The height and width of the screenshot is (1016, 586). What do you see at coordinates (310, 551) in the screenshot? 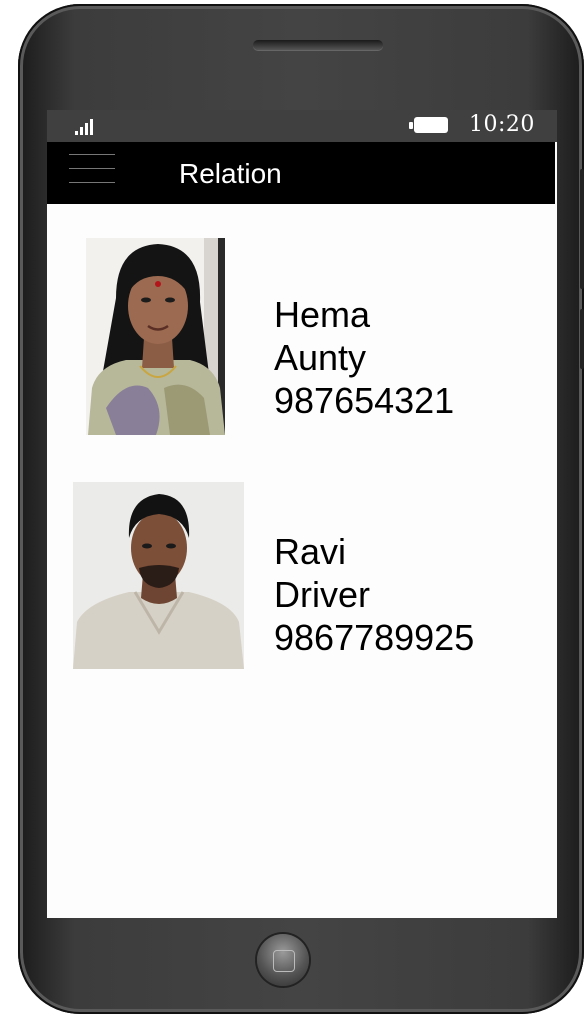
I see `contact-name: Ravi` at bounding box center [310, 551].